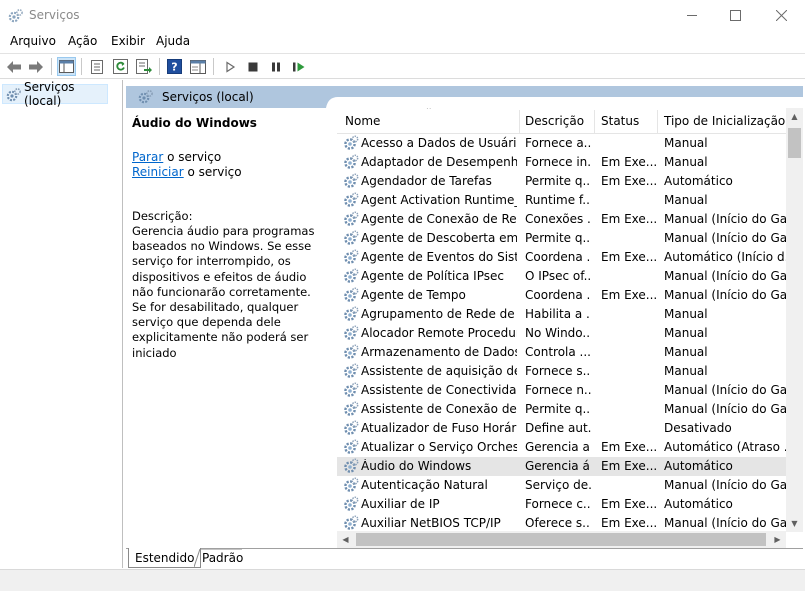  I want to click on forward-arrow-icon, so click(35, 66).